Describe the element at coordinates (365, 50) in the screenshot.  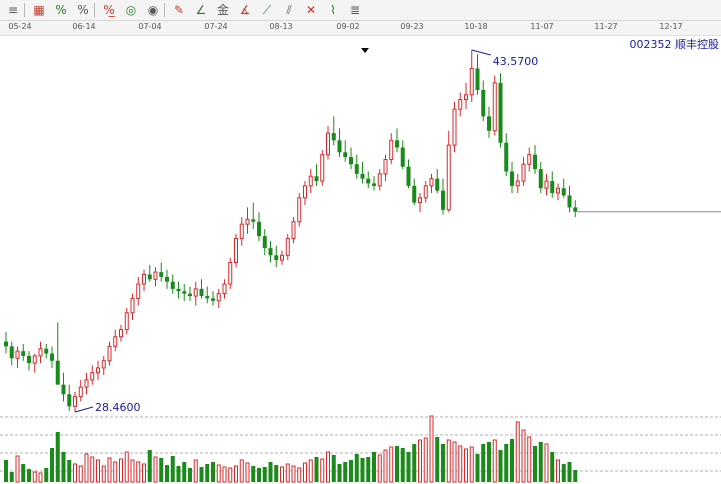
I see `position-marker-icon` at that location.